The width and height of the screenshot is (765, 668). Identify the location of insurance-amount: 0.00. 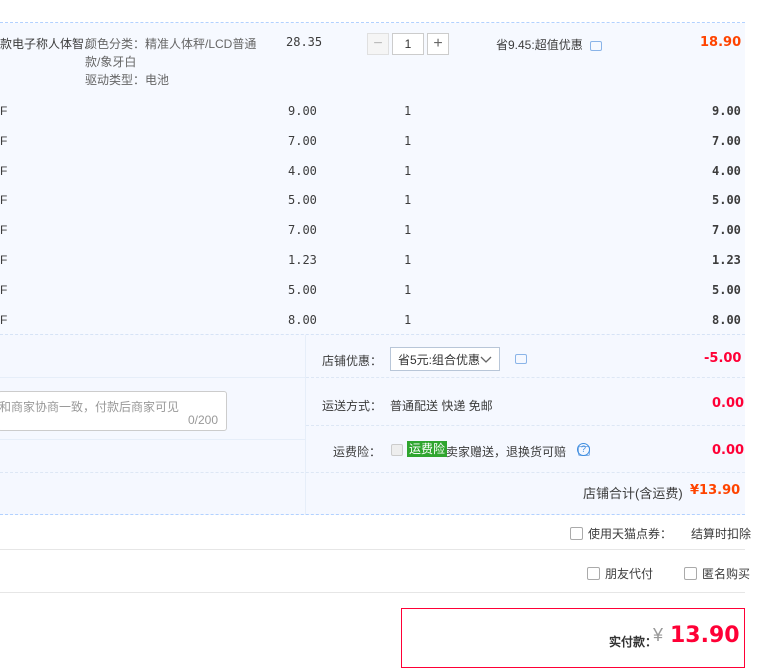
(728, 450).